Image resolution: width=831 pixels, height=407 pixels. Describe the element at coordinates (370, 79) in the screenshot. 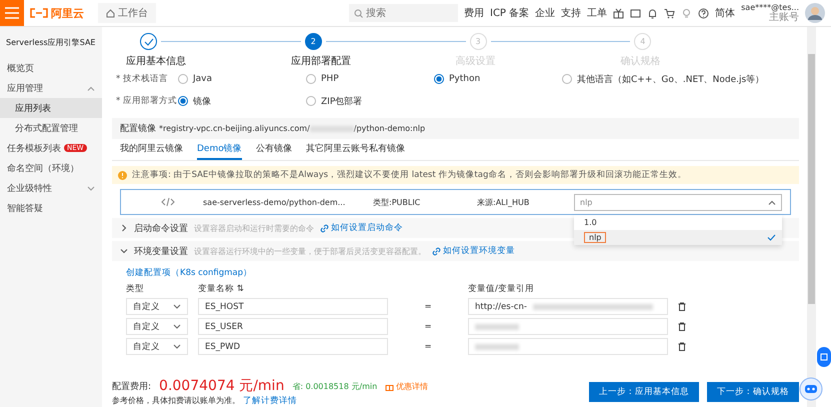

I see `radio-option: PHP` at that location.